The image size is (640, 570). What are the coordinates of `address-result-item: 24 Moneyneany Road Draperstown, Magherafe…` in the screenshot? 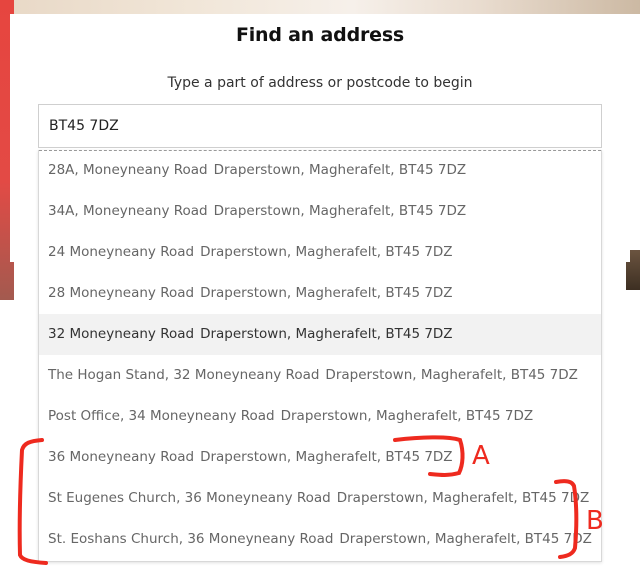 It's located at (320, 252).